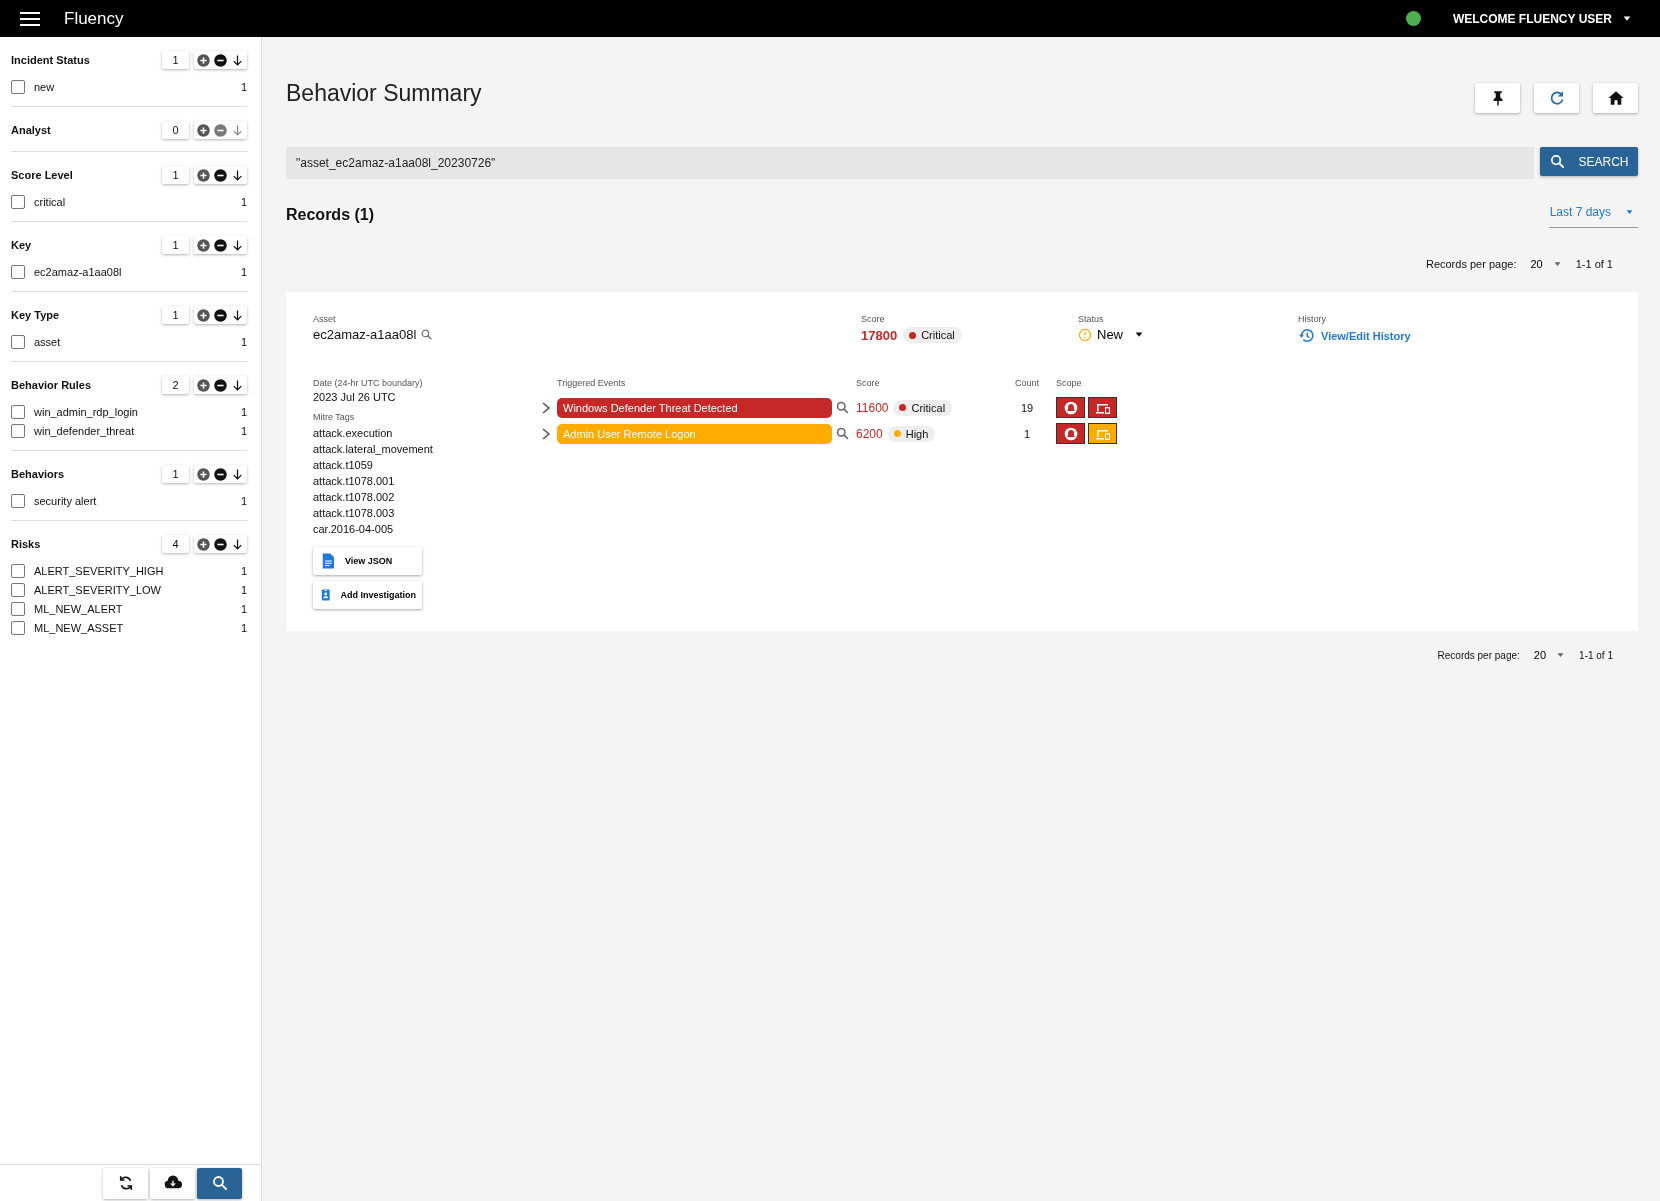 The width and height of the screenshot is (1660, 1201). I want to click on filter-option: ec2amaz-a1aa08l, so click(137, 271).